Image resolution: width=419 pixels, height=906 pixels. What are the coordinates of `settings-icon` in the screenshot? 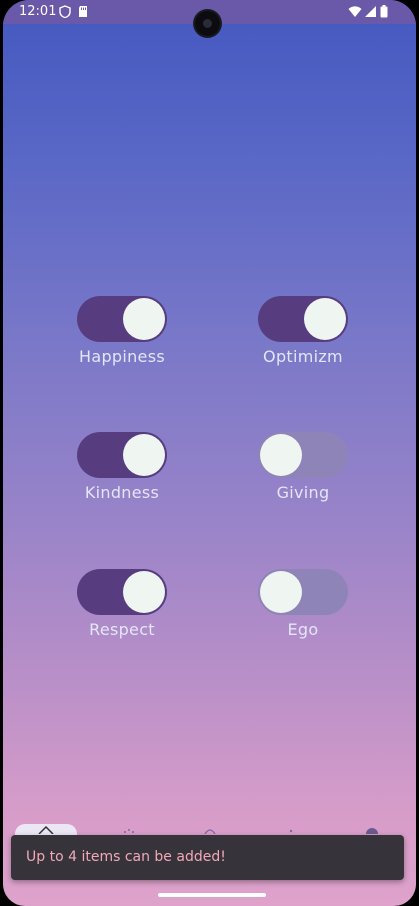 It's located at (372, 830).